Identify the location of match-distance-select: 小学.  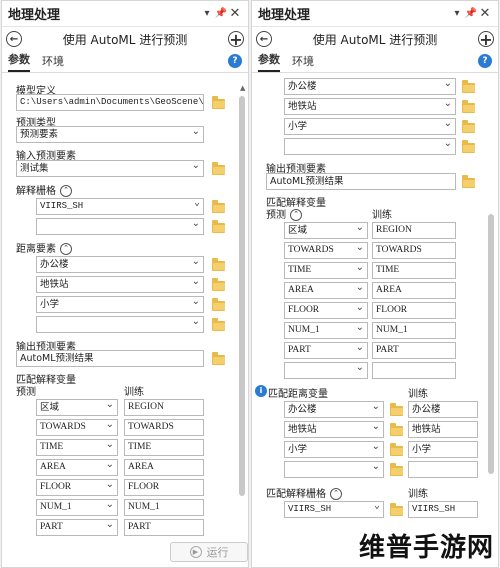
(334, 449).